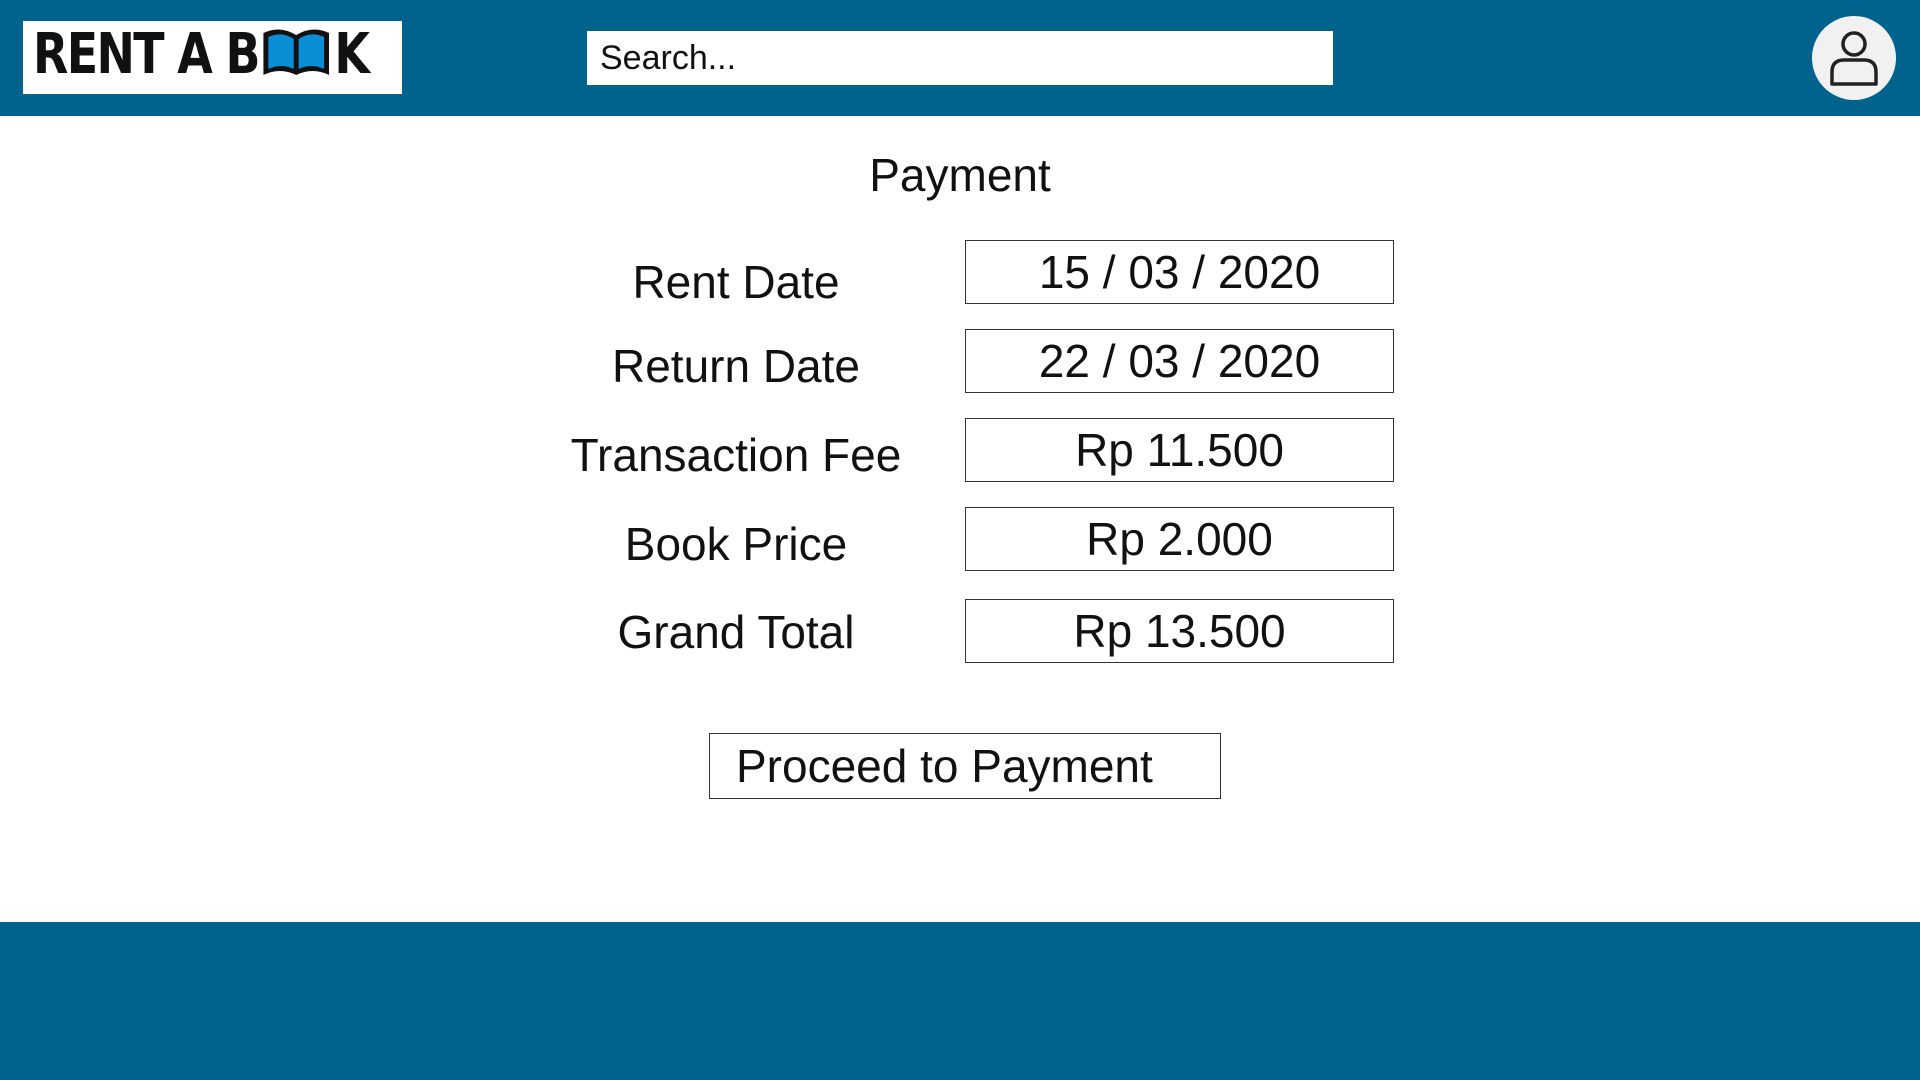  I want to click on logo-text-start: RENT A B, so click(147, 54).